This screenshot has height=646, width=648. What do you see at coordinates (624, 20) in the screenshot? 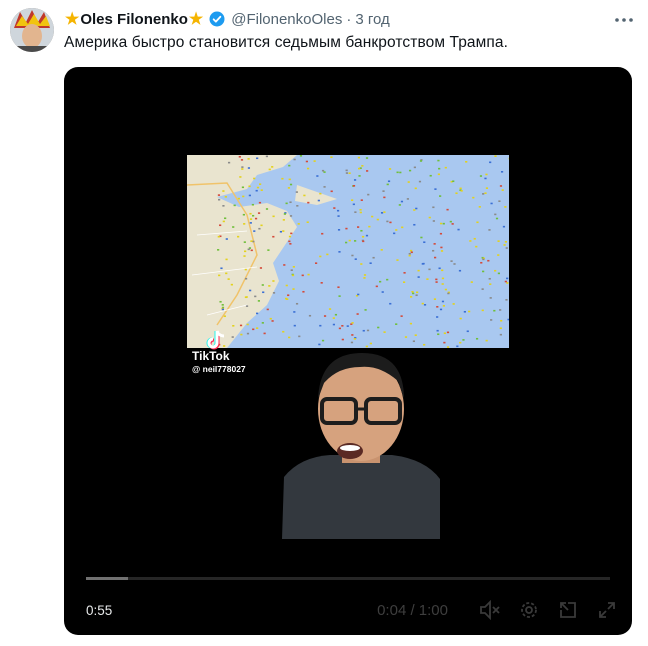
I see `more-options-button` at bounding box center [624, 20].